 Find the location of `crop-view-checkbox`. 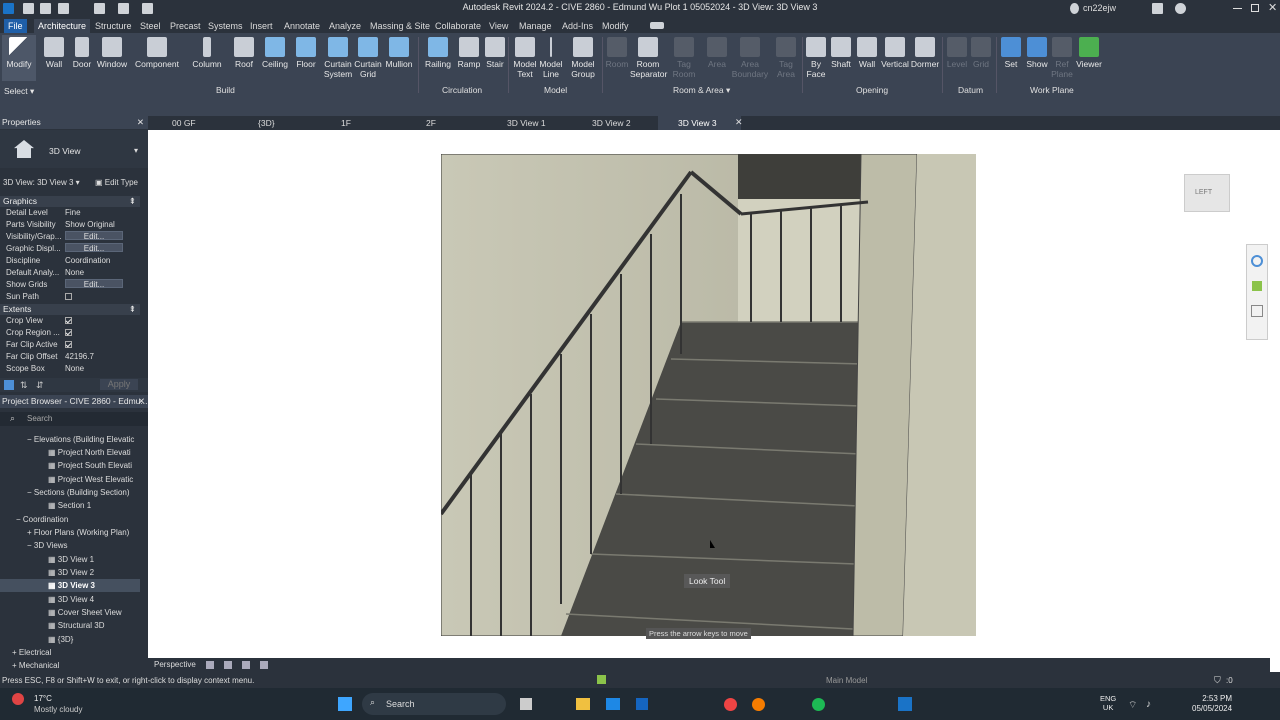

crop-view-checkbox is located at coordinates (68, 320).